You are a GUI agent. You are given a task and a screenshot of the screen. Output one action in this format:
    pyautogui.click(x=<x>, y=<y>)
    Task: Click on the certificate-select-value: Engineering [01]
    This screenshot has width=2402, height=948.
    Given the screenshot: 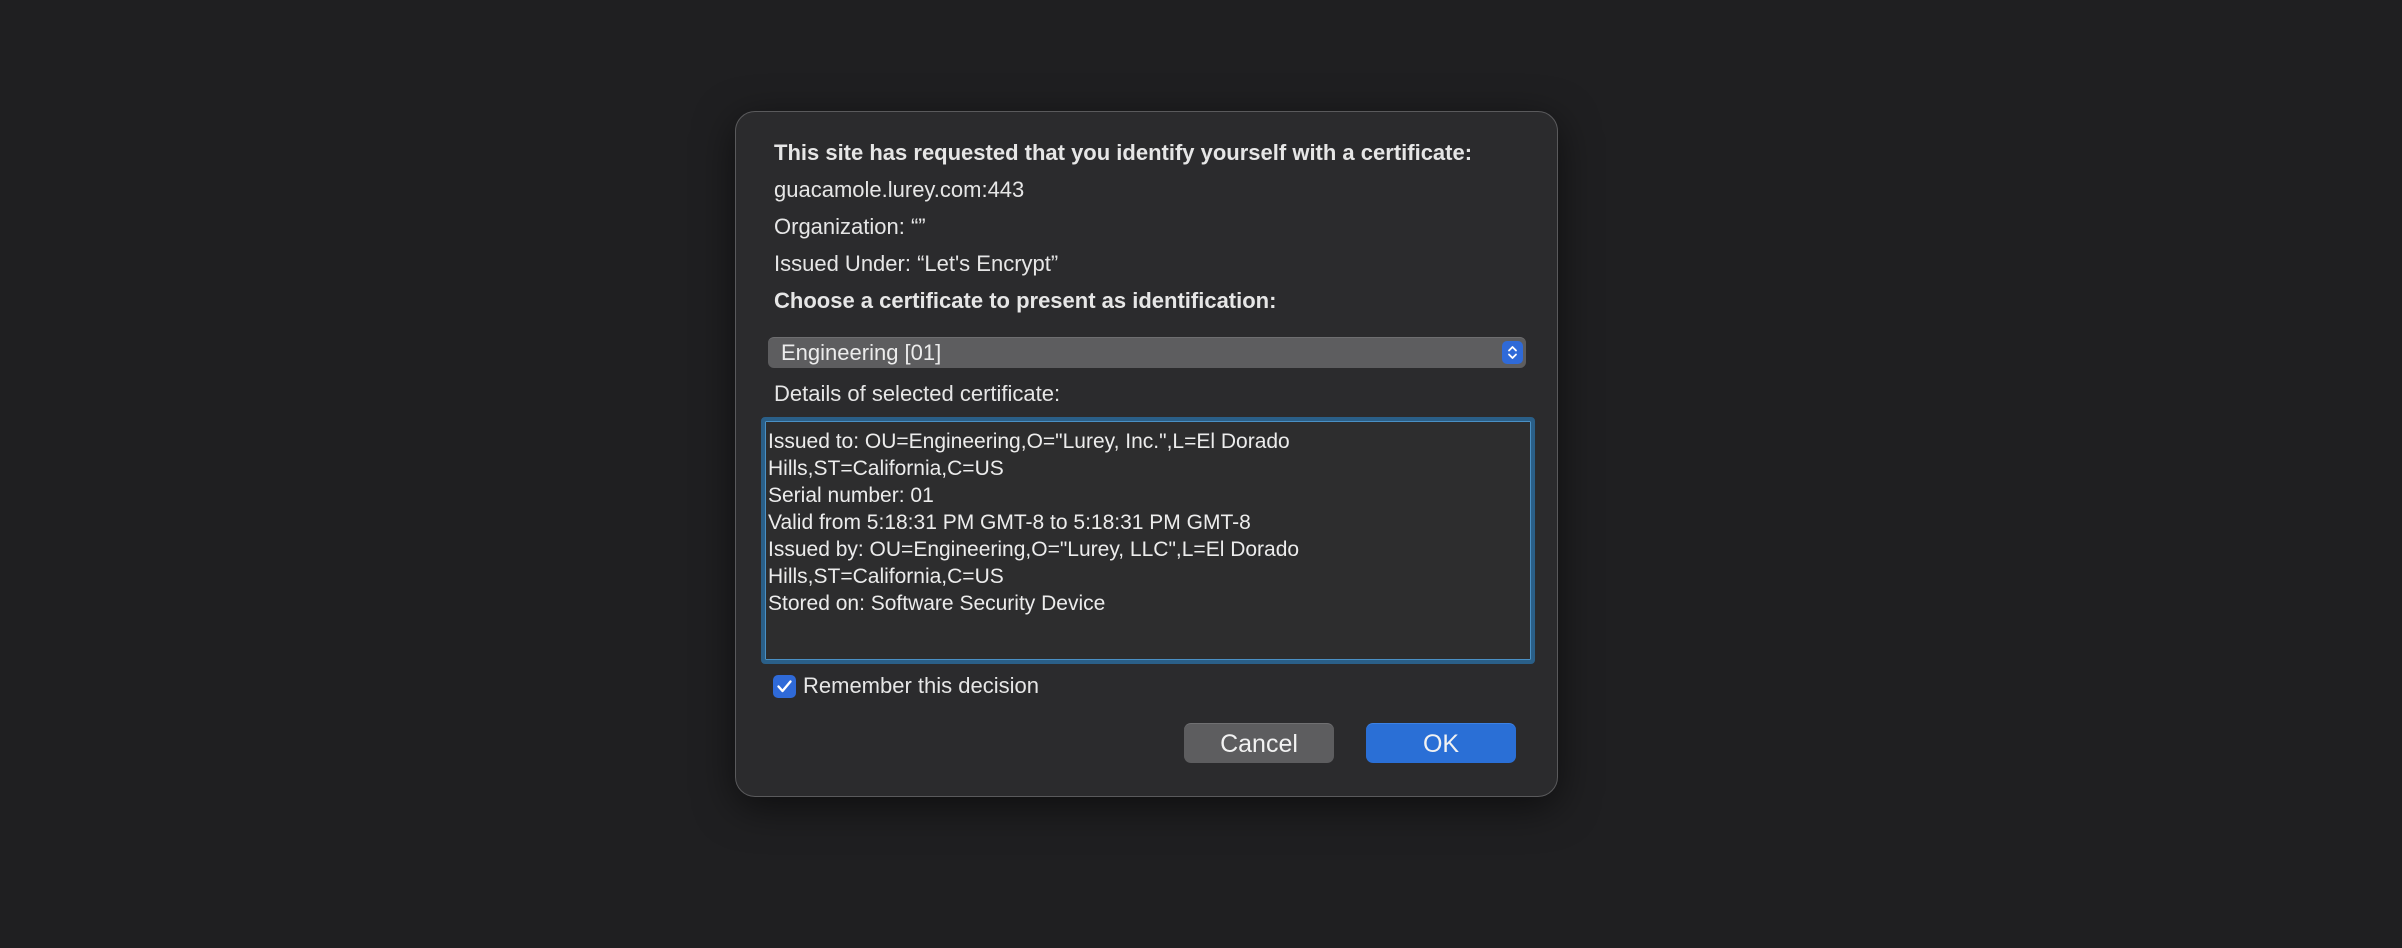 What is the action you would take?
    pyautogui.click(x=861, y=352)
    